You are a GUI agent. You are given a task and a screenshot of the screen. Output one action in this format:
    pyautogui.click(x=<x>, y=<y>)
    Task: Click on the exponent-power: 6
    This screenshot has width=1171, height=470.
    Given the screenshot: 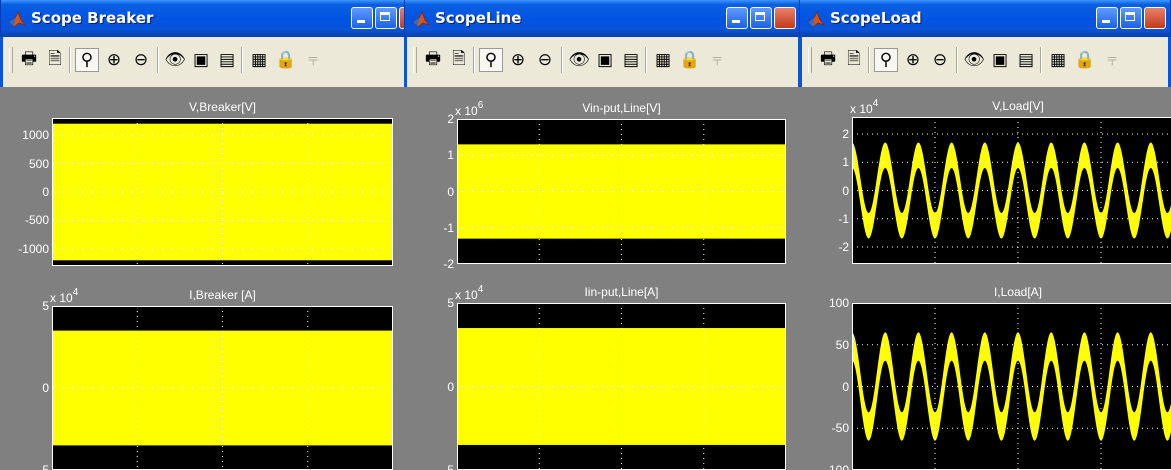 What is the action you would take?
    pyautogui.click(x=480, y=105)
    